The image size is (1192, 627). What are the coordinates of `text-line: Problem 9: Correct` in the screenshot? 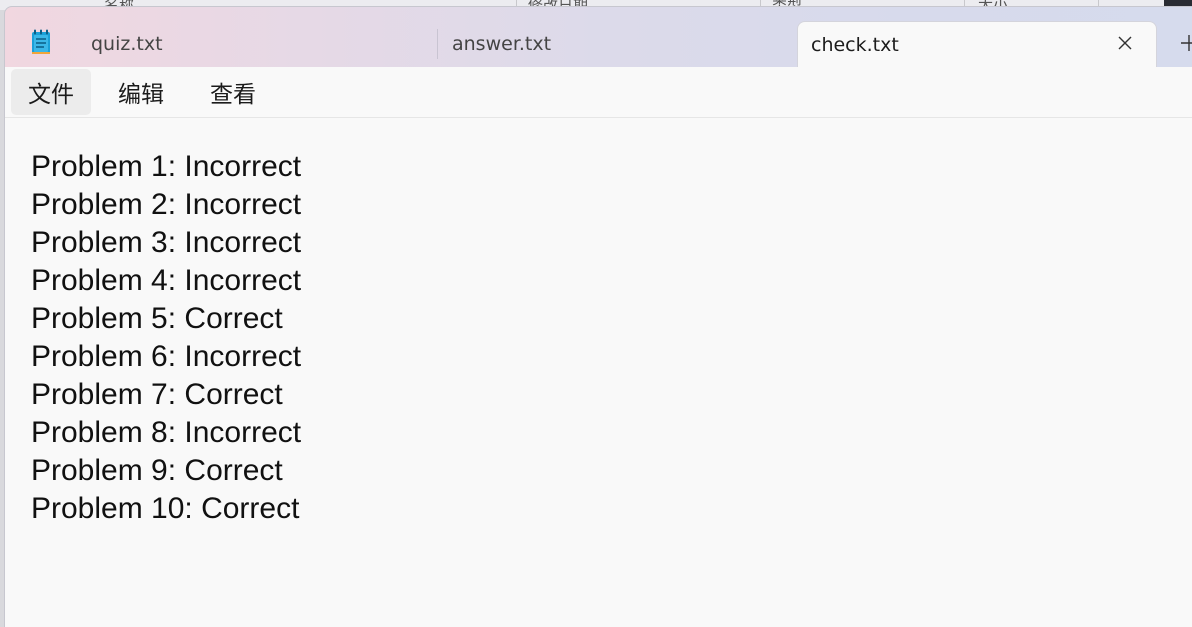 It's located at (157, 470).